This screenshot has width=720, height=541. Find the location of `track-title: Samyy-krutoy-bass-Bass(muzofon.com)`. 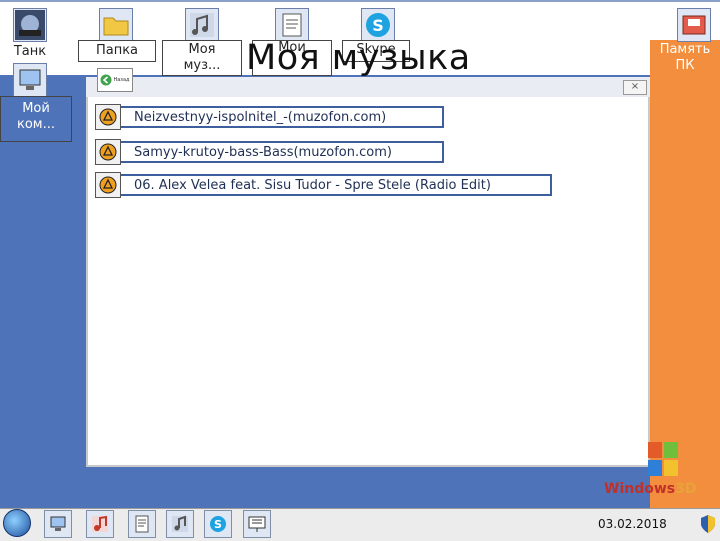

track-title: Samyy-krutoy-bass-Bass(muzofon.com) is located at coordinates (263, 152).